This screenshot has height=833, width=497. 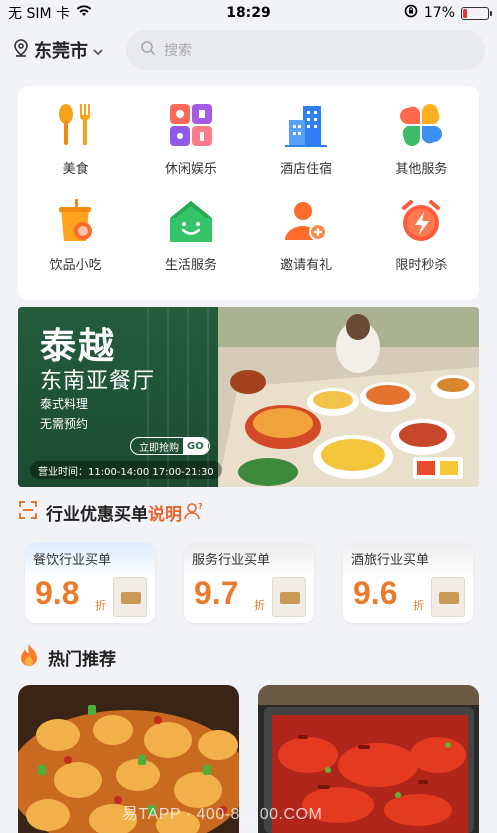 I want to click on wifi-icon, so click(x=84, y=13).